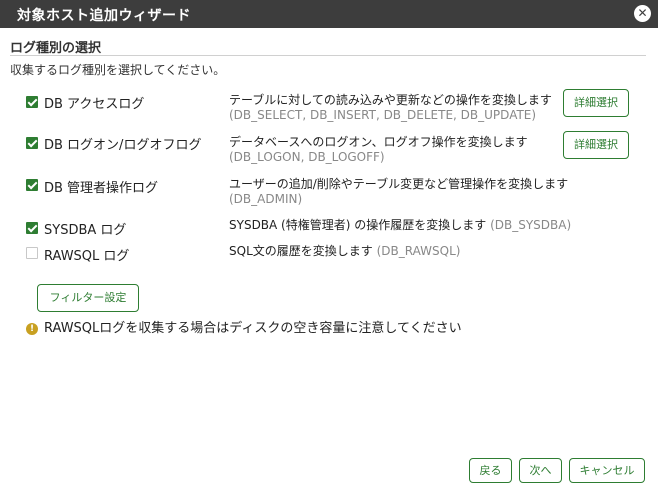 Image resolution: width=658 pixels, height=492 pixels. Describe the element at coordinates (607, 470) in the screenshot. I see `cancel-button: キャンセル` at that location.